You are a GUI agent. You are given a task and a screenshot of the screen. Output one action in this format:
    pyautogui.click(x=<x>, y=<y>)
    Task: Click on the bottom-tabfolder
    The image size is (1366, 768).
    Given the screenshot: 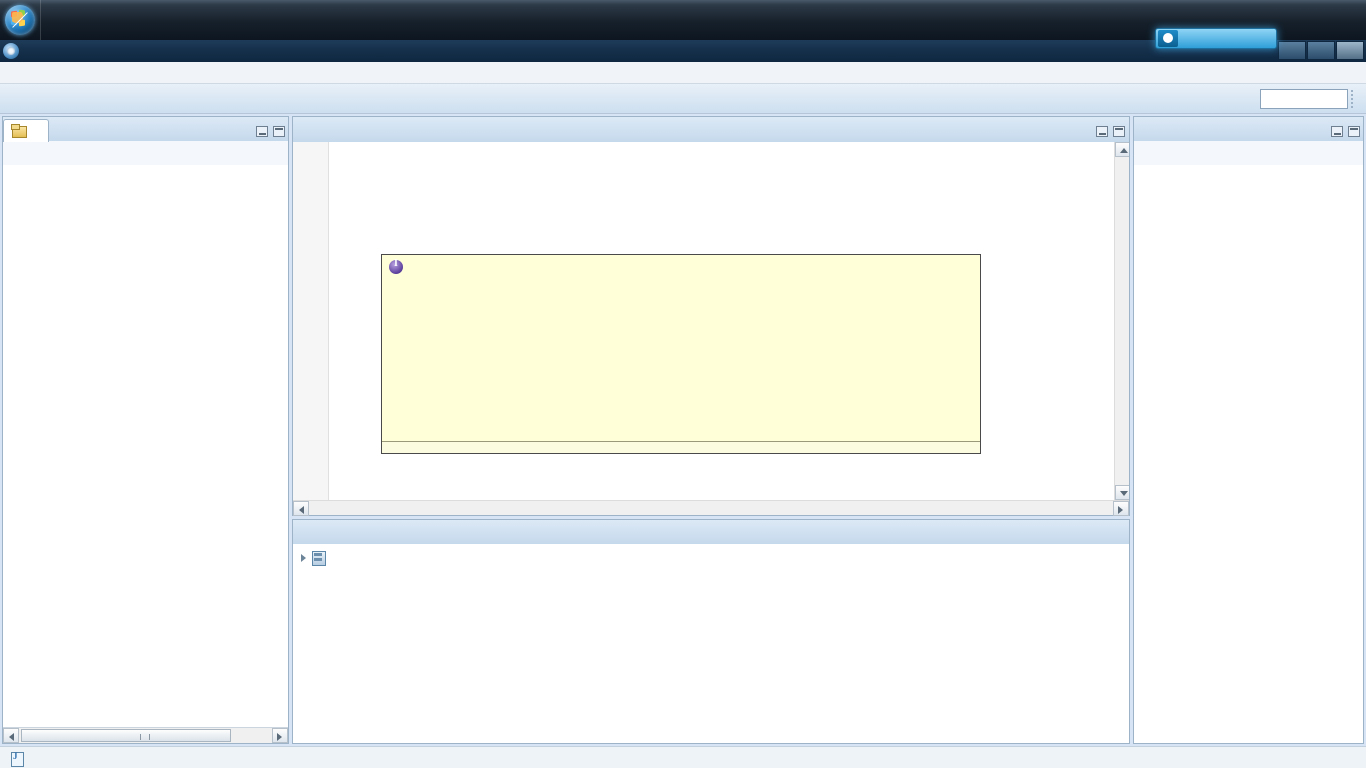 What is the action you would take?
    pyautogui.click(x=711, y=532)
    